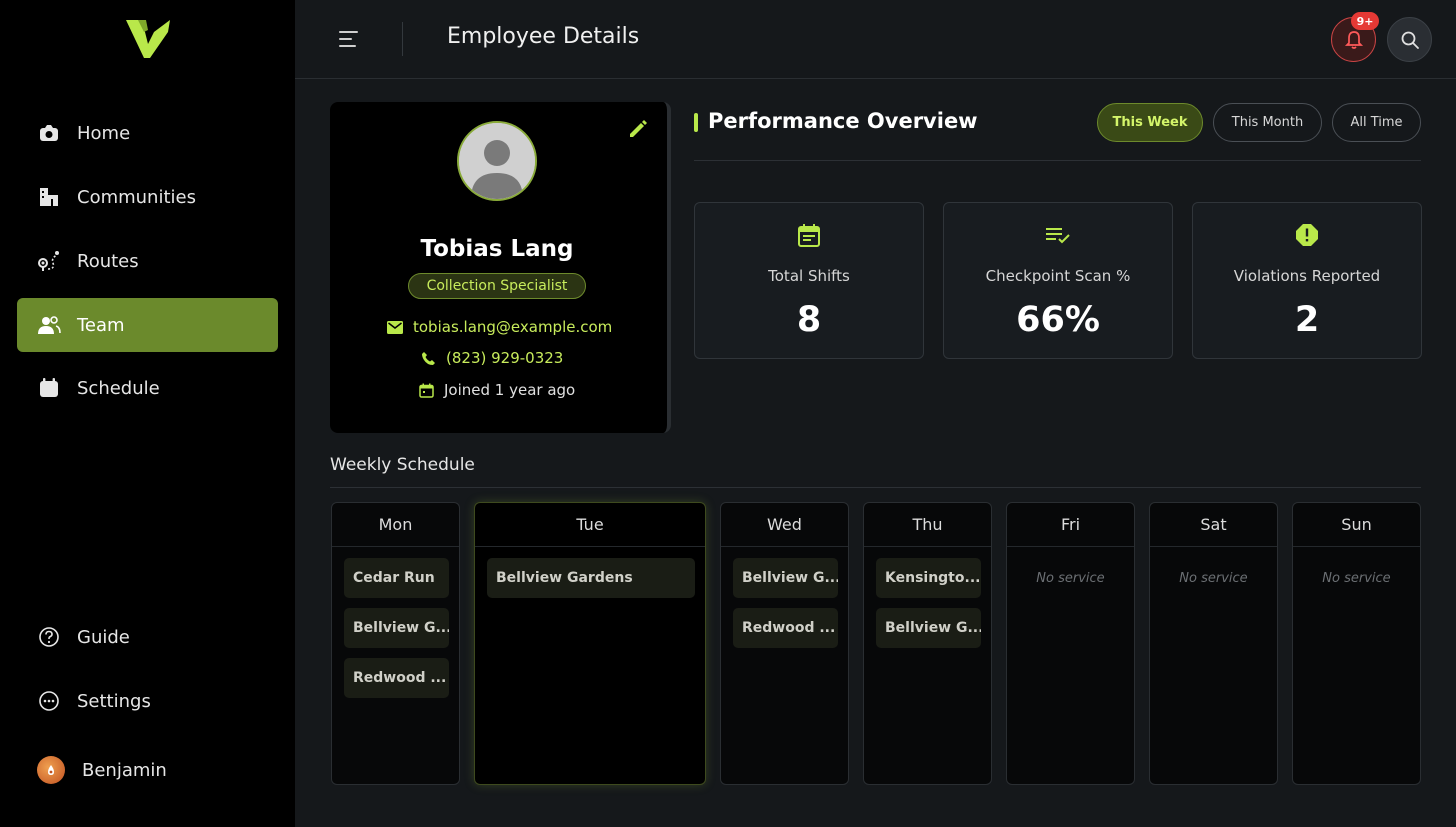 The image size is (1456, 827). What do you see at coordinates (395, 525) in the screenshot?
I see `day-header: Mon` at bounding box center [395, 525].